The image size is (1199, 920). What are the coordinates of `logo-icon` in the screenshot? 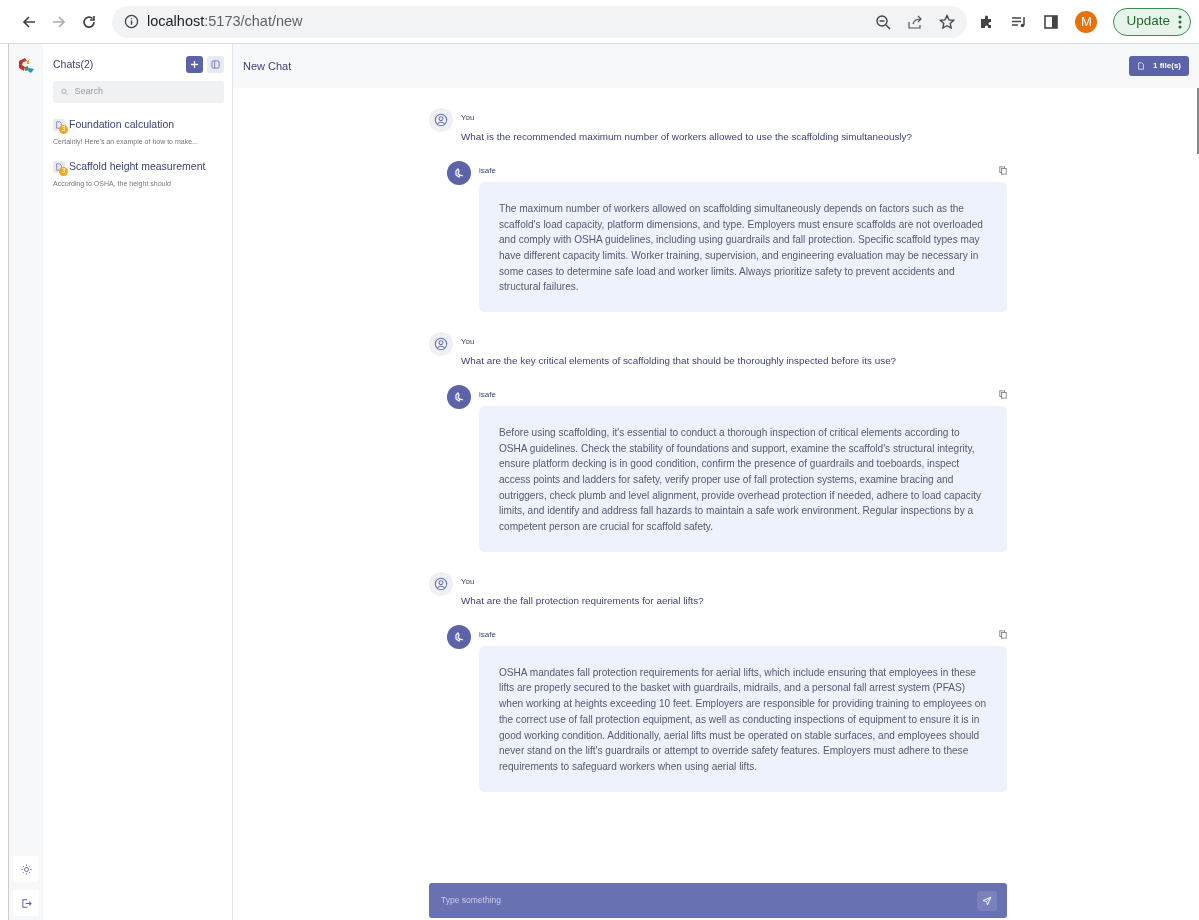 It's located at (26, 66).